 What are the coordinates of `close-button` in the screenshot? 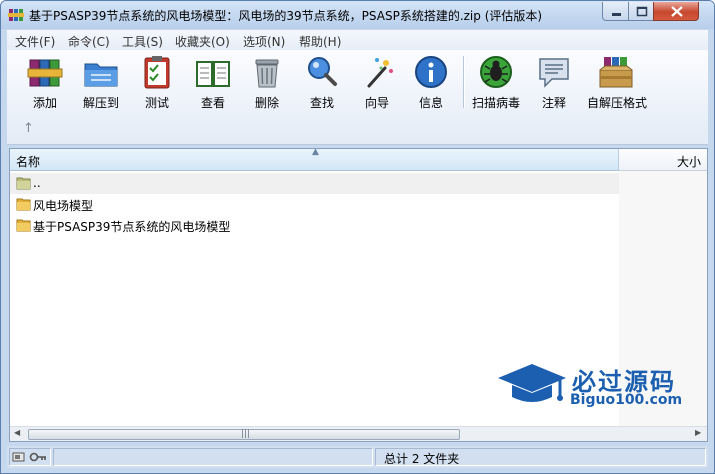 It's located at (676, 11).